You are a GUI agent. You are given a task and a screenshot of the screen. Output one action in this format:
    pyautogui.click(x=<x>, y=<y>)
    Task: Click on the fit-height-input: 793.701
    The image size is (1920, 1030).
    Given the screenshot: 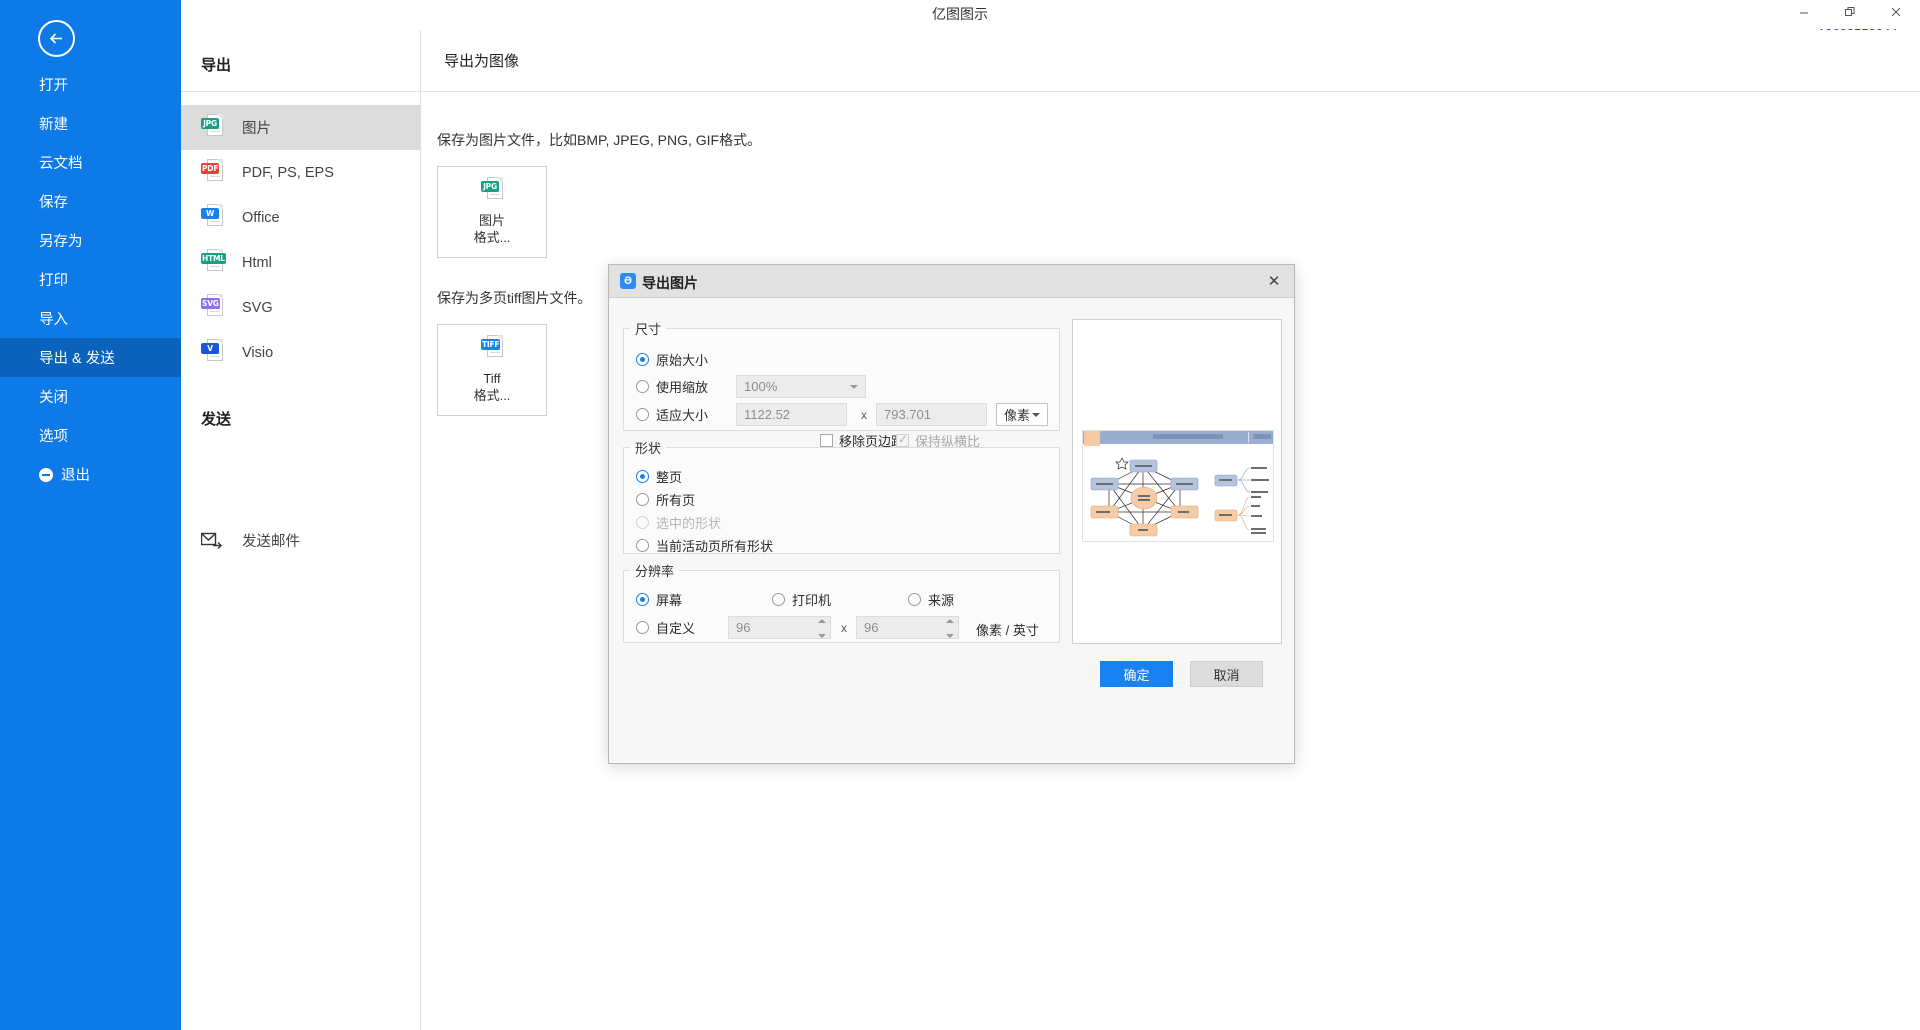 What is the action you would take?
    pyautogui.click(x=931, y=414)
    